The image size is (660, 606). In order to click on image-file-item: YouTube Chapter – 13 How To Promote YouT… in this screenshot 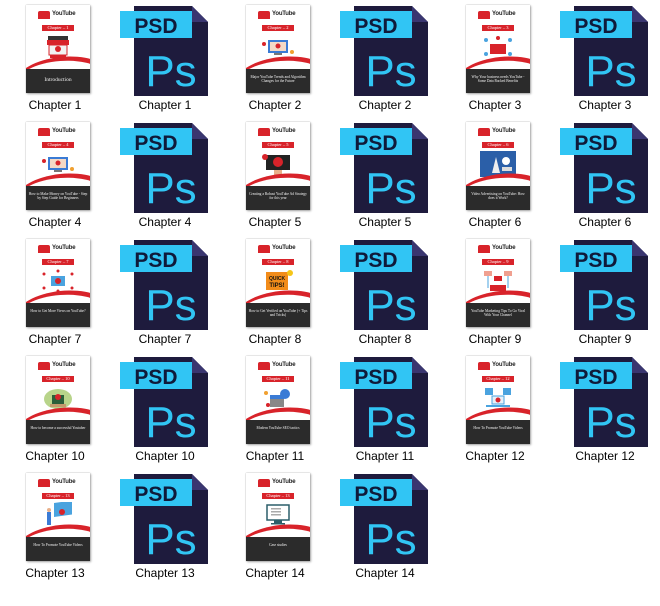, I will do `click(55, 526)`.